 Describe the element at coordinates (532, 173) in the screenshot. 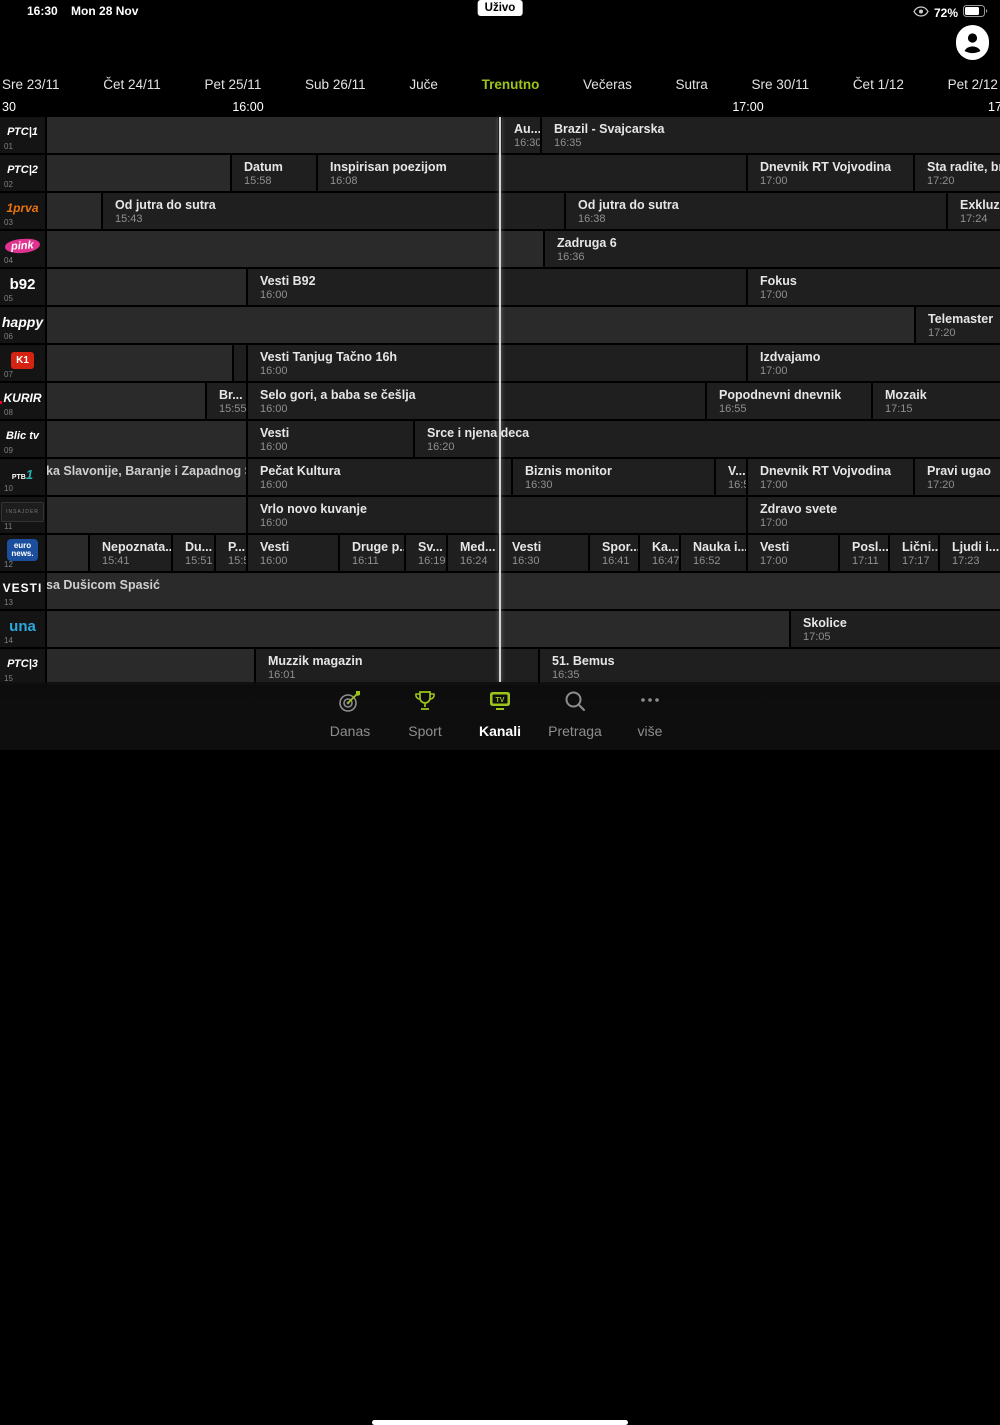

I see `program-cell: Inspirisan poezijom 16:08` at that location.